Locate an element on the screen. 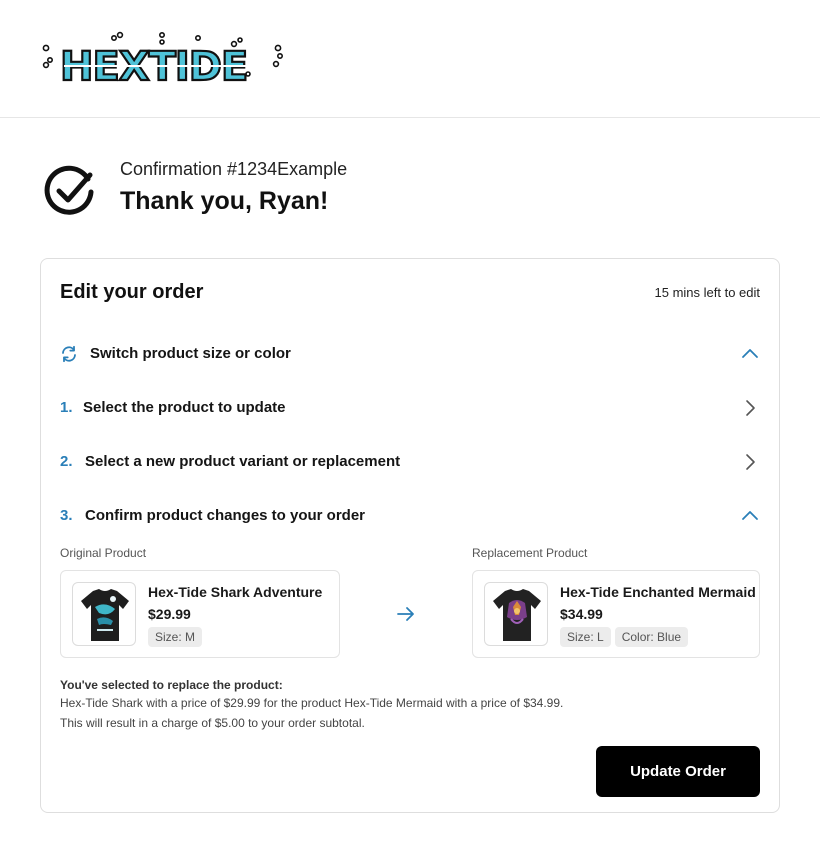 The image size is (820, 845). replacement-product-heading: Replacement Product is located at coordinates (530, 553).